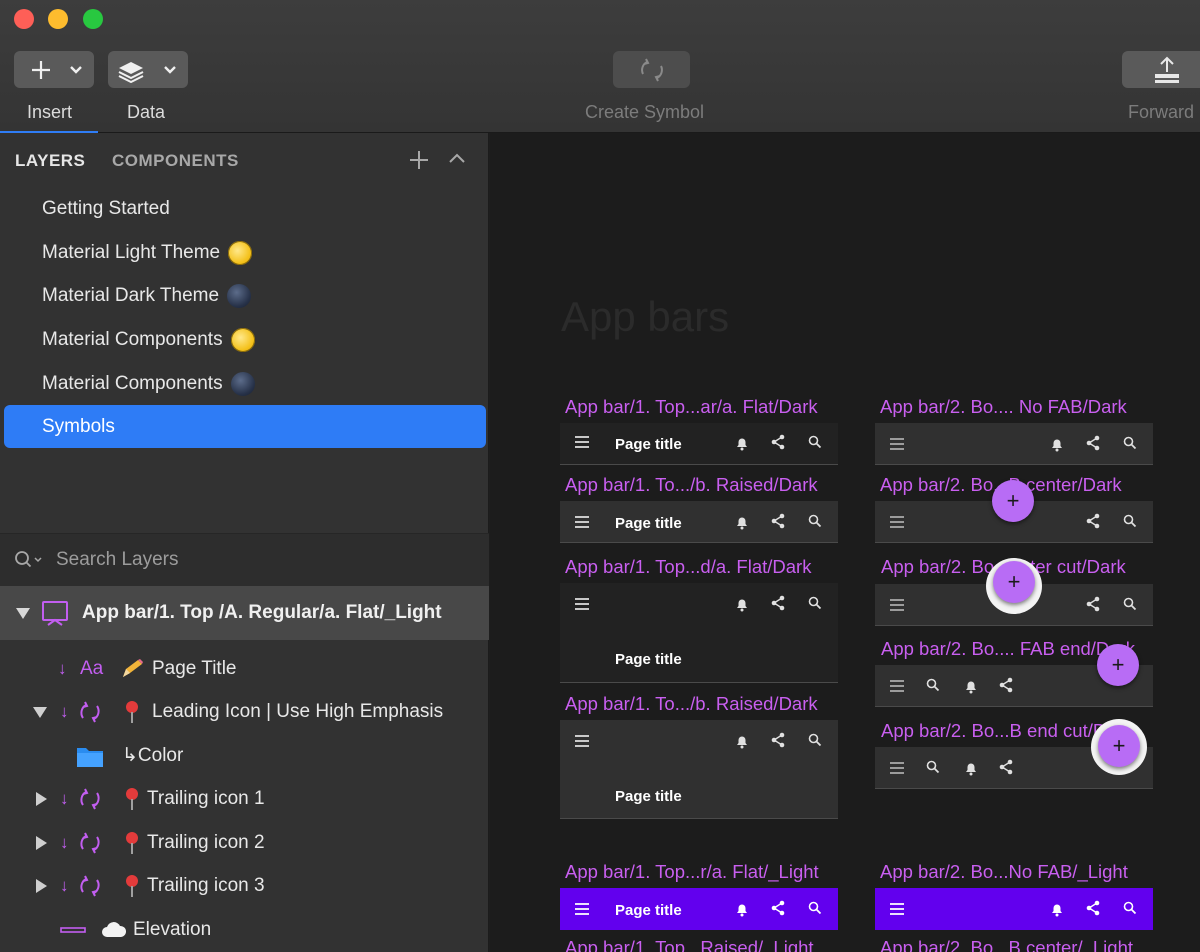 The width and height of the screenshot is (1200, 952). Describe the element at coordinates (1003, 407) in the screenshot. I see `symbol-label: App bar/2. Bo.... No FAB/Dark` at that location.